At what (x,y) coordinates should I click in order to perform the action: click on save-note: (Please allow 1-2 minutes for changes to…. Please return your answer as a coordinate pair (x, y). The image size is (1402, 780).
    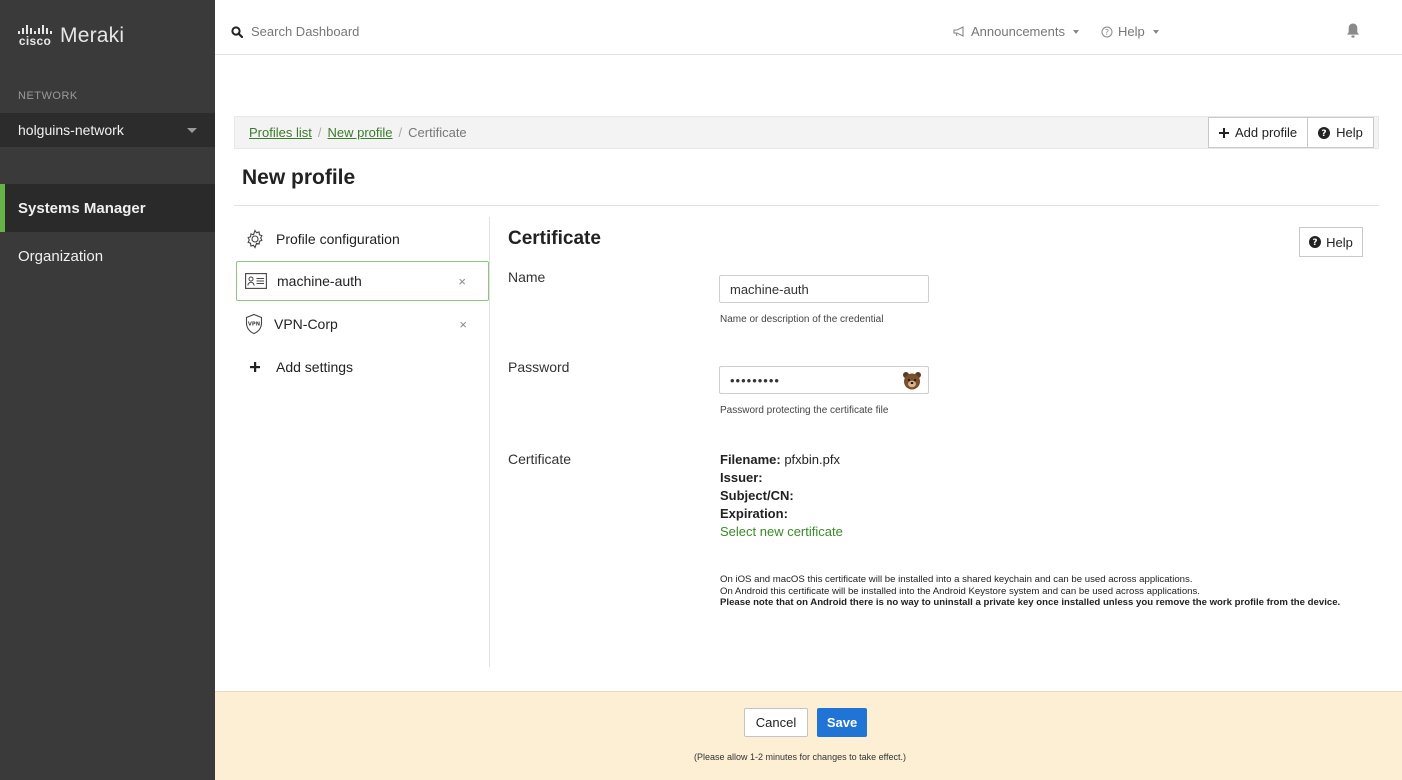
    Looking at the image, I should click on (800, 757).